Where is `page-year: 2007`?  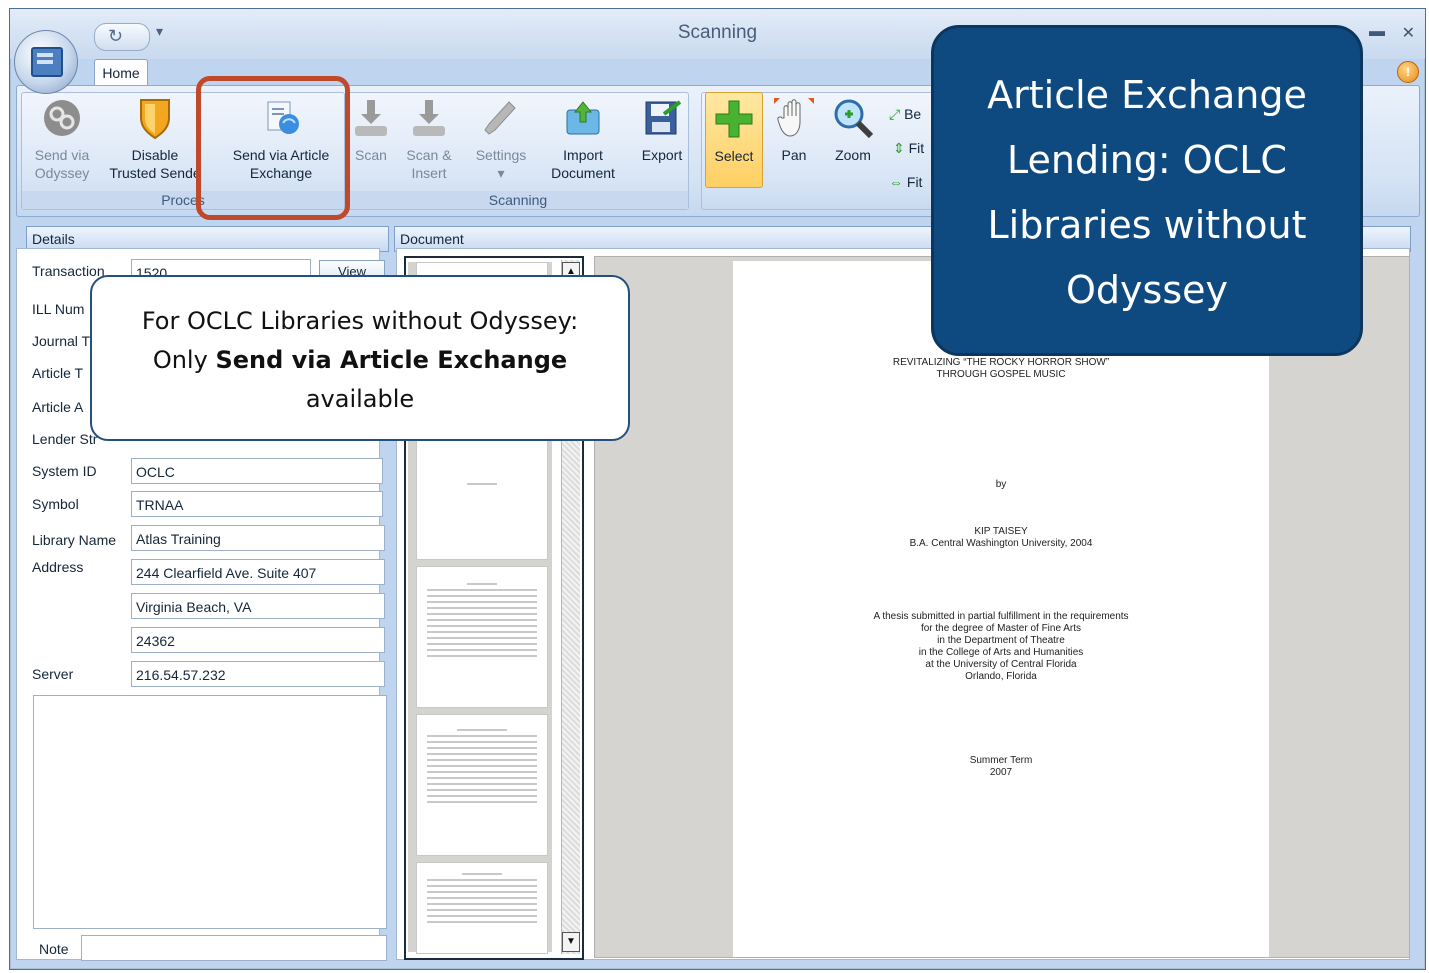
page-year: 2007 is located at coordinates (1001, 772).